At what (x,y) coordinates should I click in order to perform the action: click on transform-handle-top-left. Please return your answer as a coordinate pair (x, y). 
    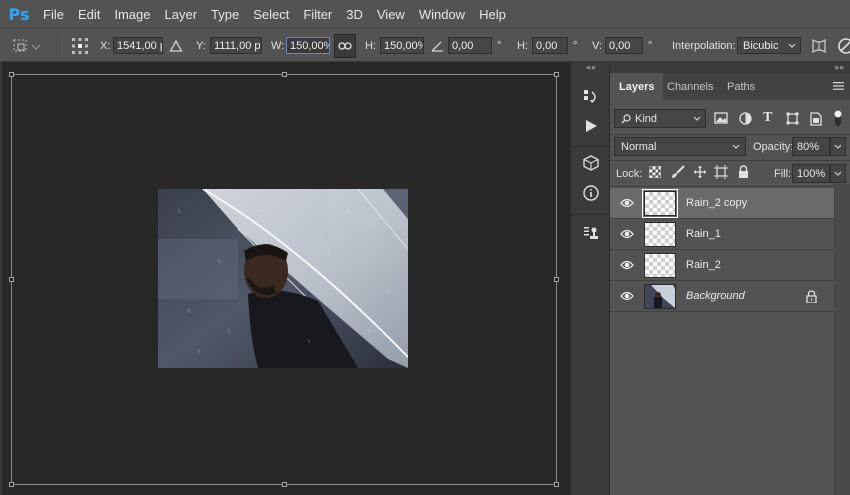
    Looking at the image, I should click on (11, 74).